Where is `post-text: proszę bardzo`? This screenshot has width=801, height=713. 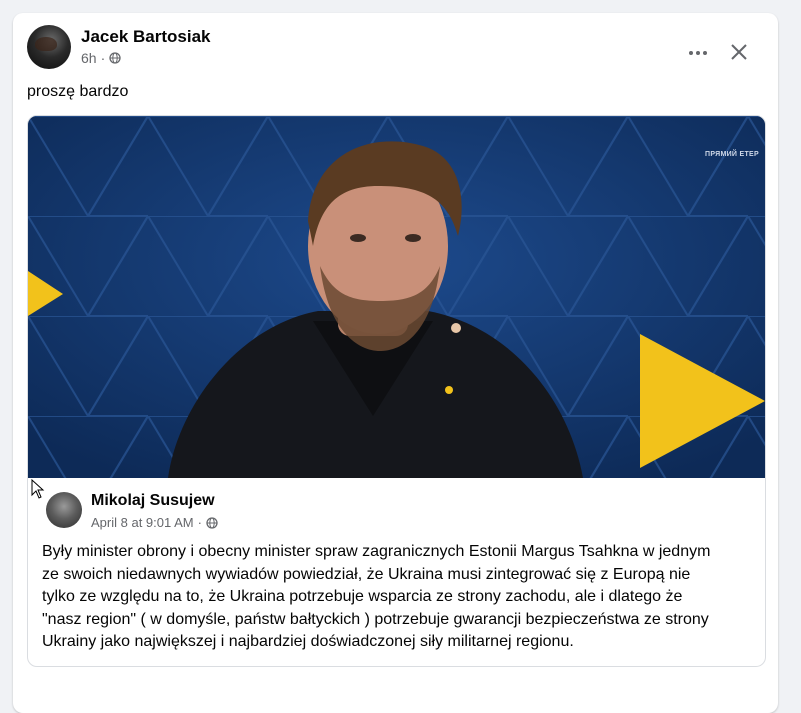
post-text: proszę bardzo is located at coordinates (78, 91).